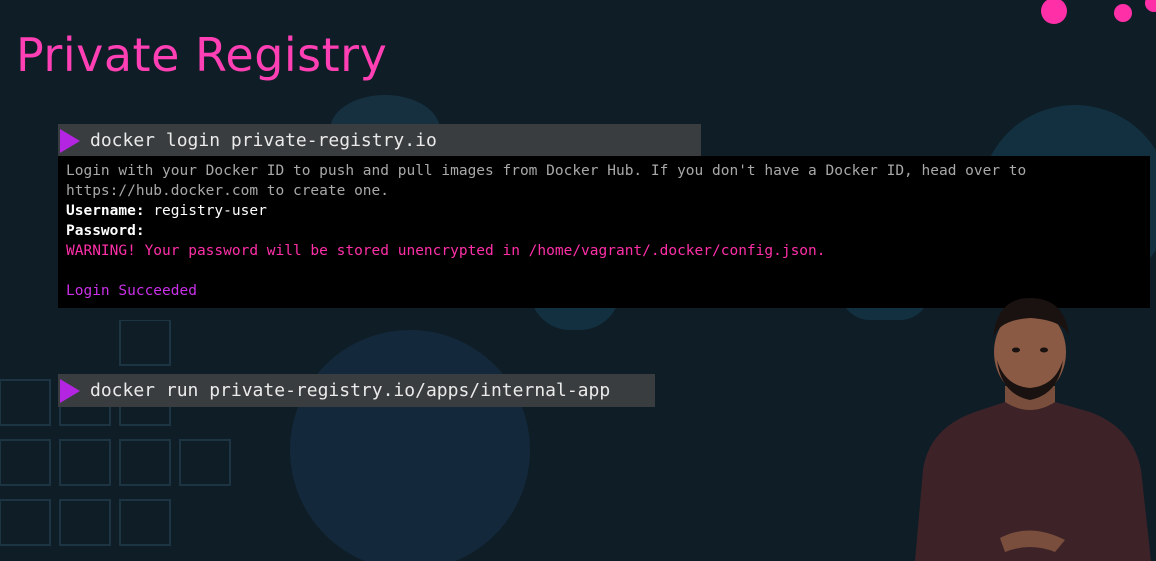  What do you see at coordinates (115, 433) in the screenshot?
I see `background-grid-decoration` at bounding box center [115, 433].